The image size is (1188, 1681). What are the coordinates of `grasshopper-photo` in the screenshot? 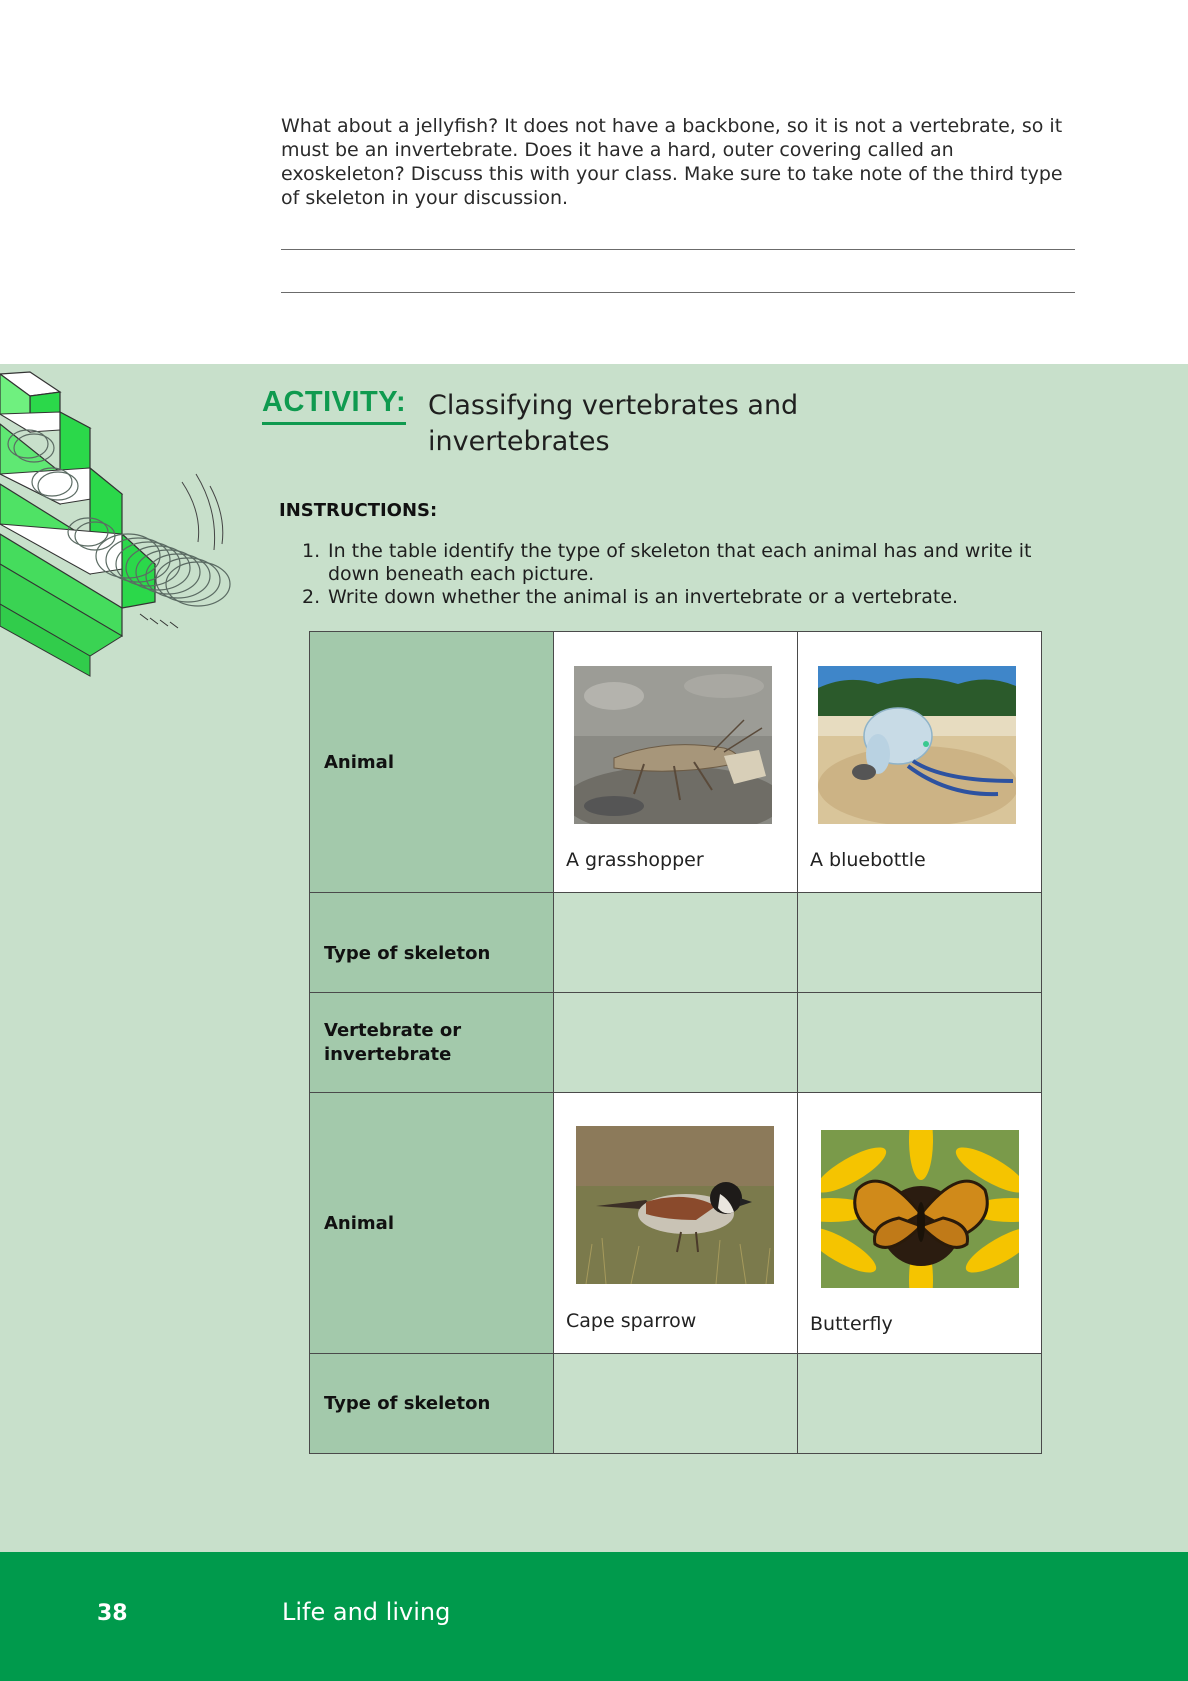 It's located at (673, 745).